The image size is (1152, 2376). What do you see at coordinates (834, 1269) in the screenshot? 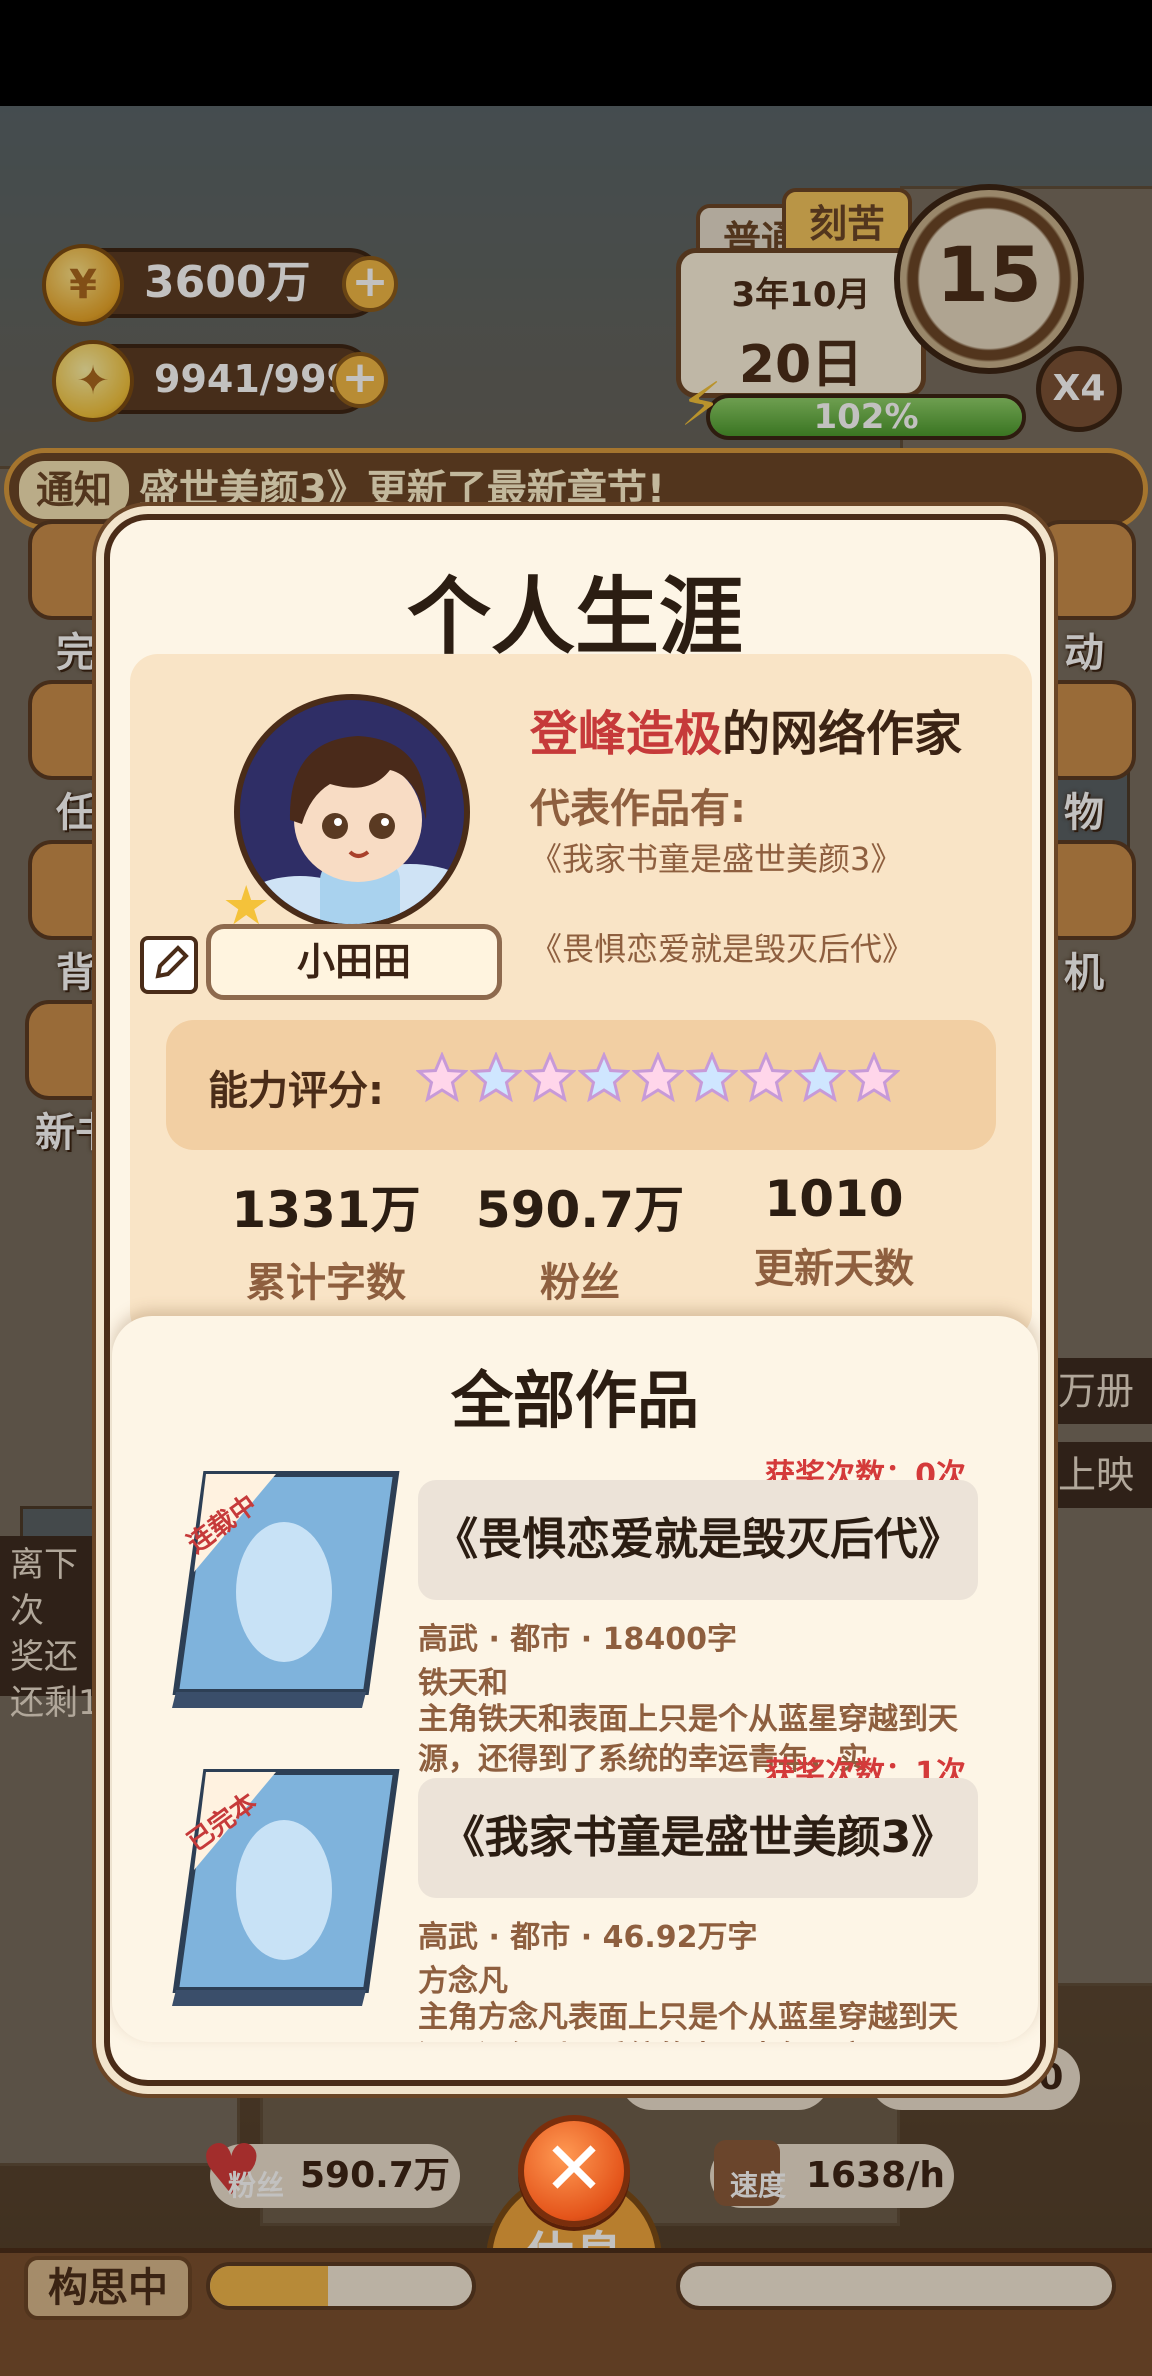
I see `stat-label: 更新天数` at bounding box center [834, 1269].